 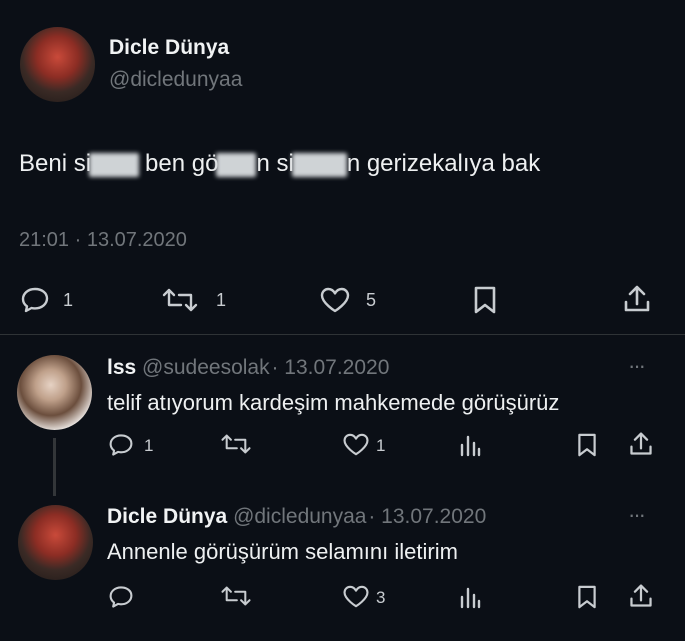 I want to click on reply-header: Dicle Dünya @dicledunyaa · 13.07.2020, so click(x=296, y=517).